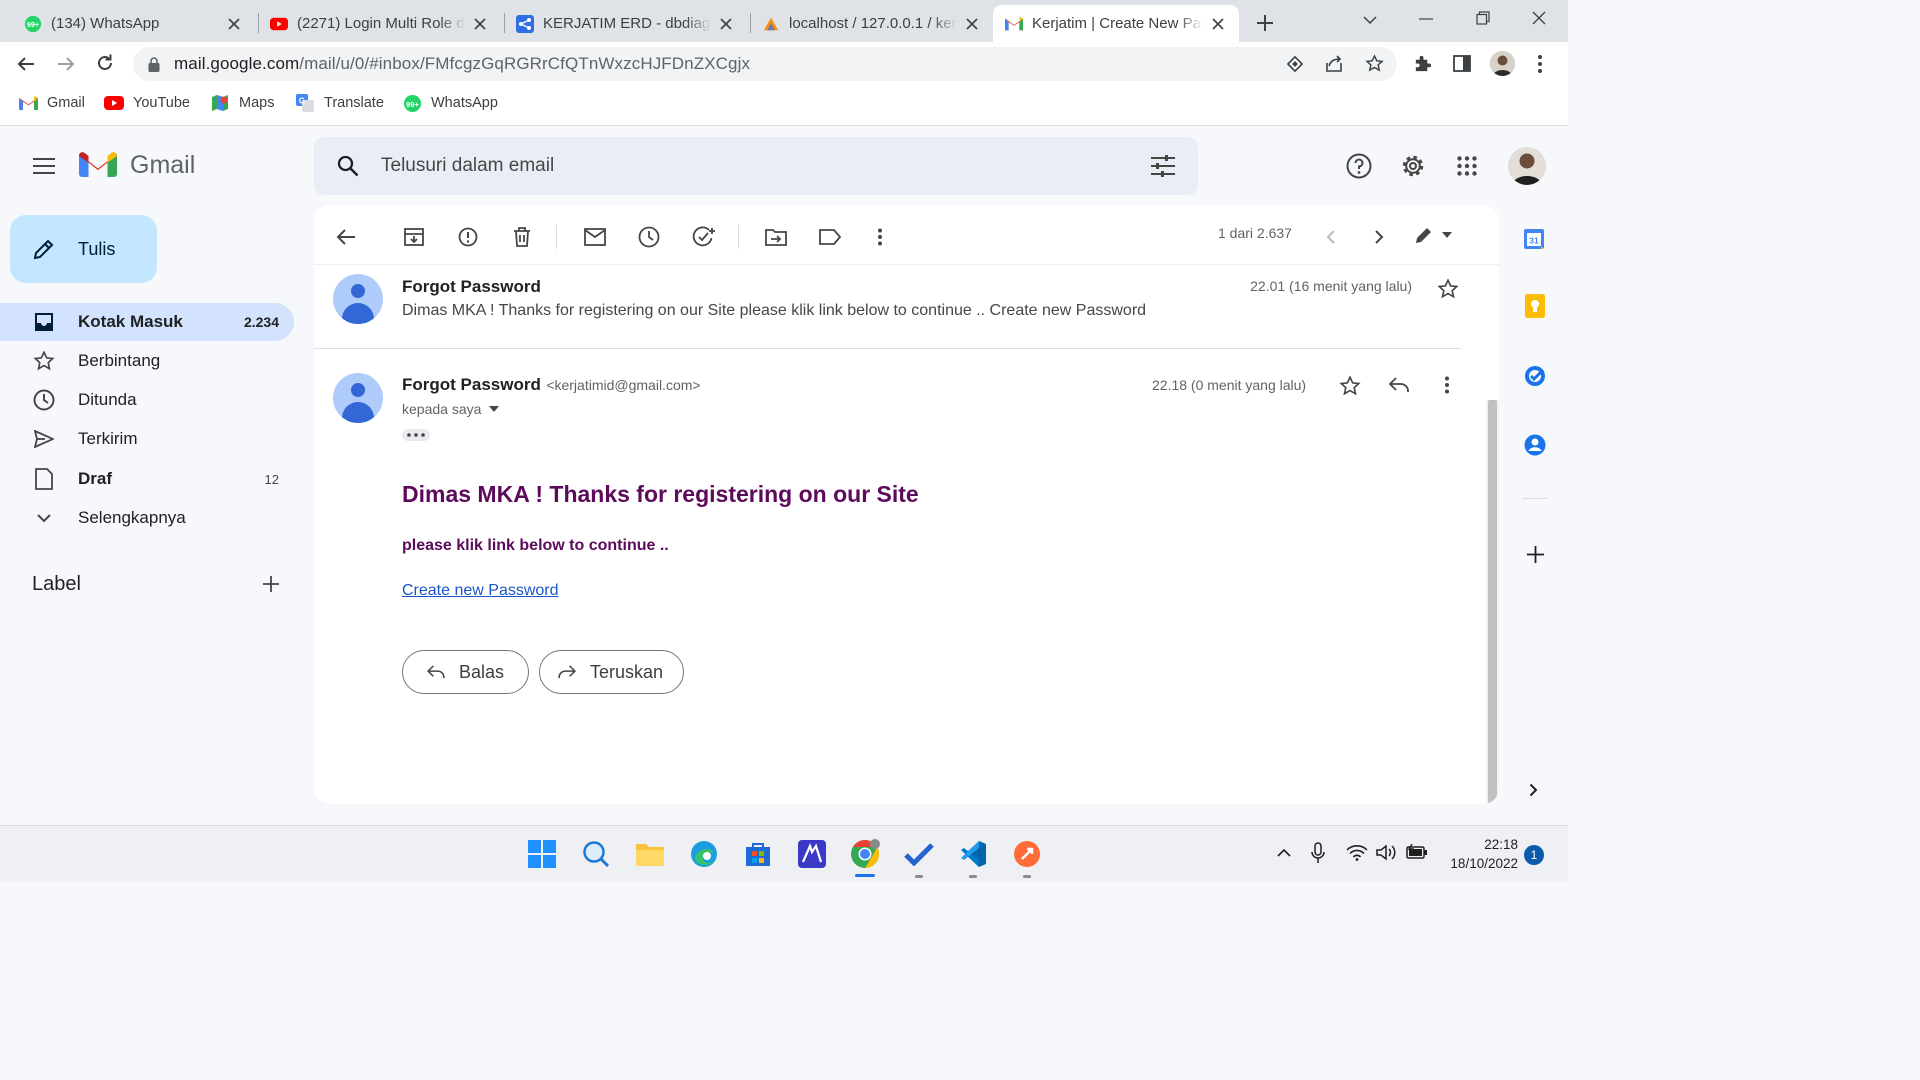 The width and height of the screenshot is (1920, 1080). Describe the element at coordinates (147, 439) in the screenshot. I see `nav-item-sent: Terkirim` at that location.